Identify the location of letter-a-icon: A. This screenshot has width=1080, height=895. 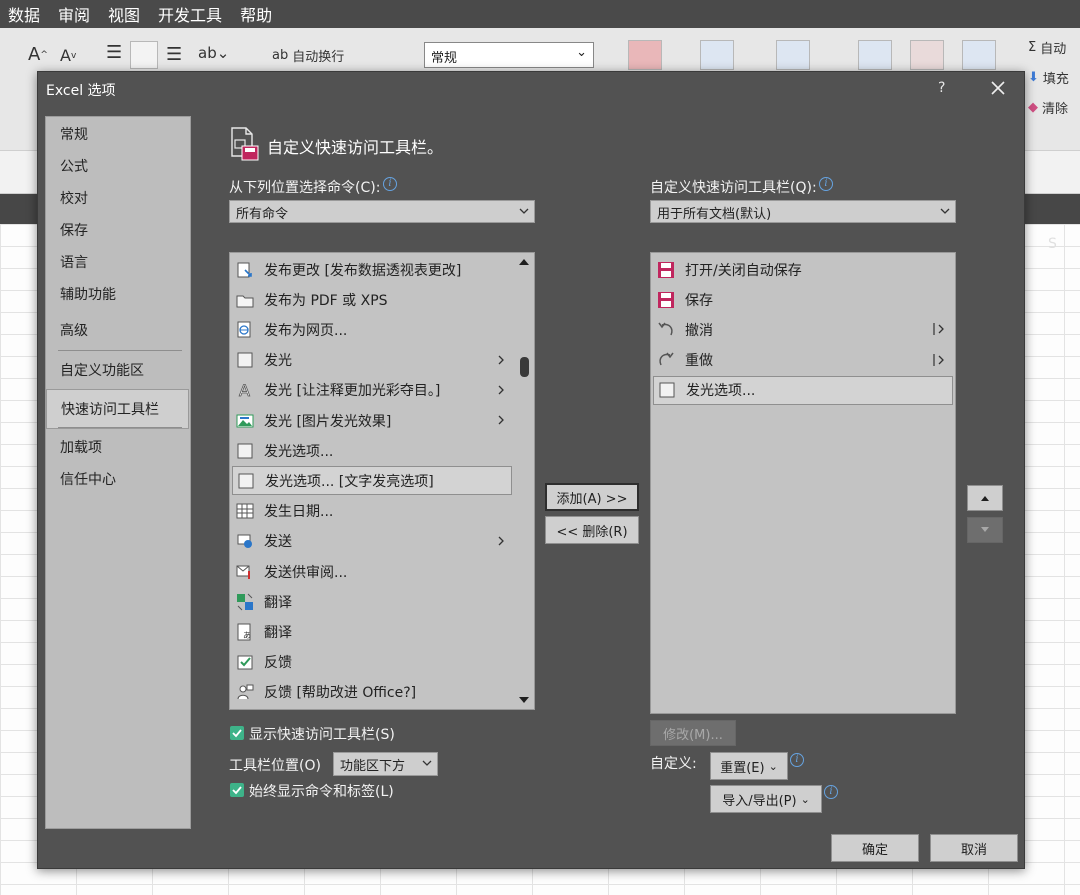
(245, 390).